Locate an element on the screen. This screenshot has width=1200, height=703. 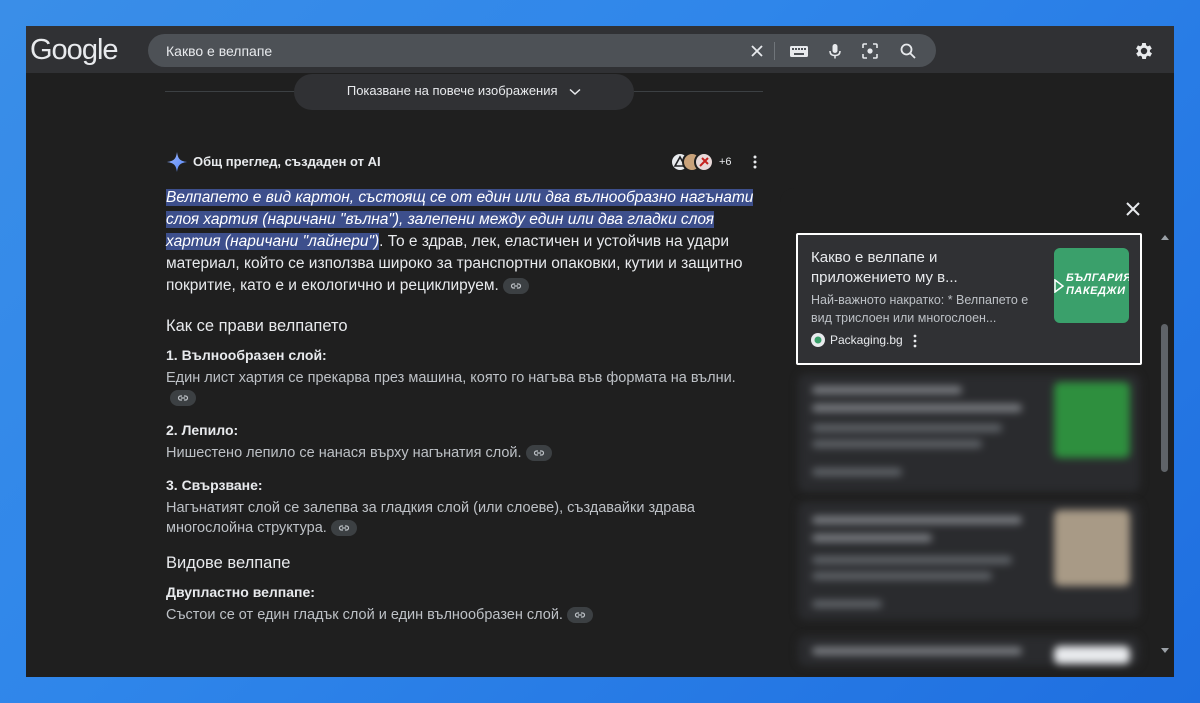
keyboard-icon is located at coordinates (799, 51).